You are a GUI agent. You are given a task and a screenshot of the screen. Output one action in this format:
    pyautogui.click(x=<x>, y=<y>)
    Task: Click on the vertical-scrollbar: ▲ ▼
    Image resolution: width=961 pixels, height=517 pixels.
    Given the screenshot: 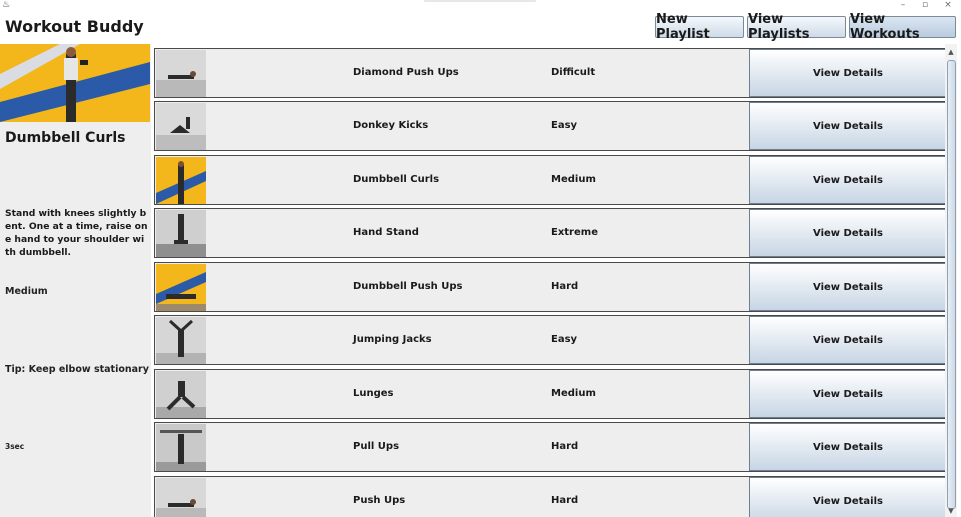 What is the action you would take?
    pyautogui.click(x=951, y=280)
    